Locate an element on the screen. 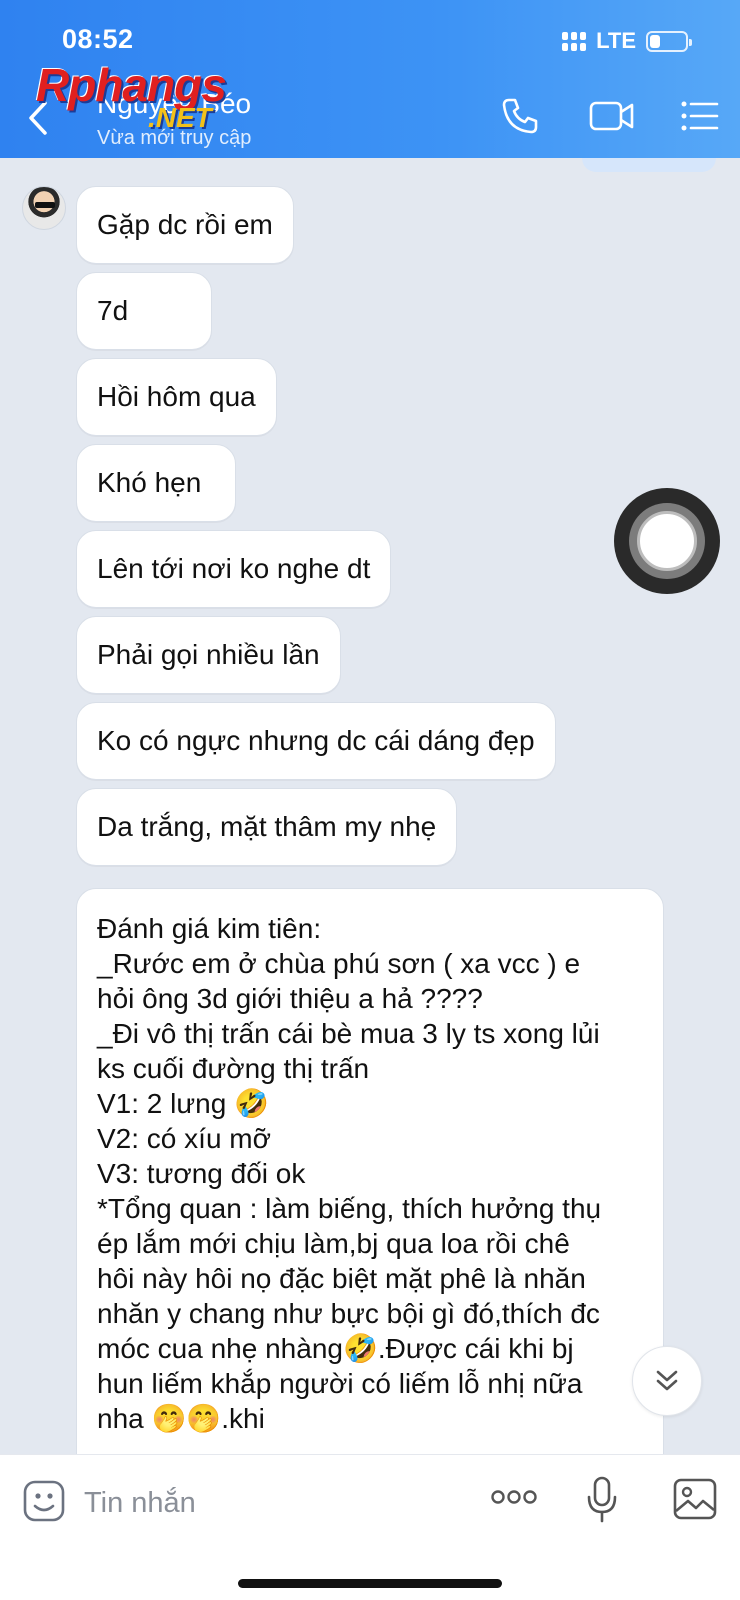 This screenshot has height=1600, width=740. video-call-icon is located at coordinates (611, 116).